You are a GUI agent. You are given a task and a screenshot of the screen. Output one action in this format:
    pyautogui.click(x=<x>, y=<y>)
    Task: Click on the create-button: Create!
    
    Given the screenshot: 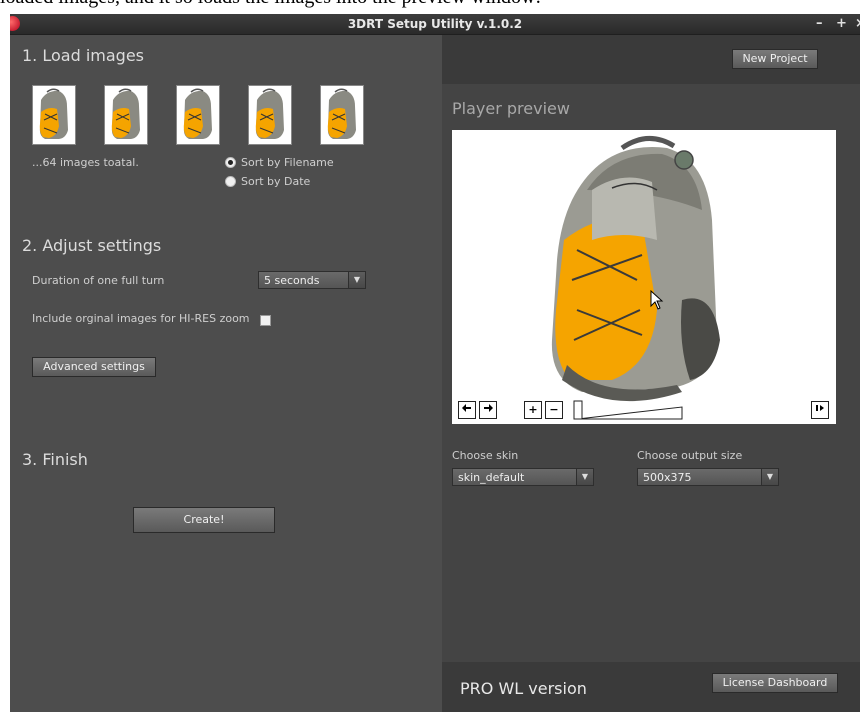 What is the action you would take?
    pyautogui.click(x=204, y=520)
    